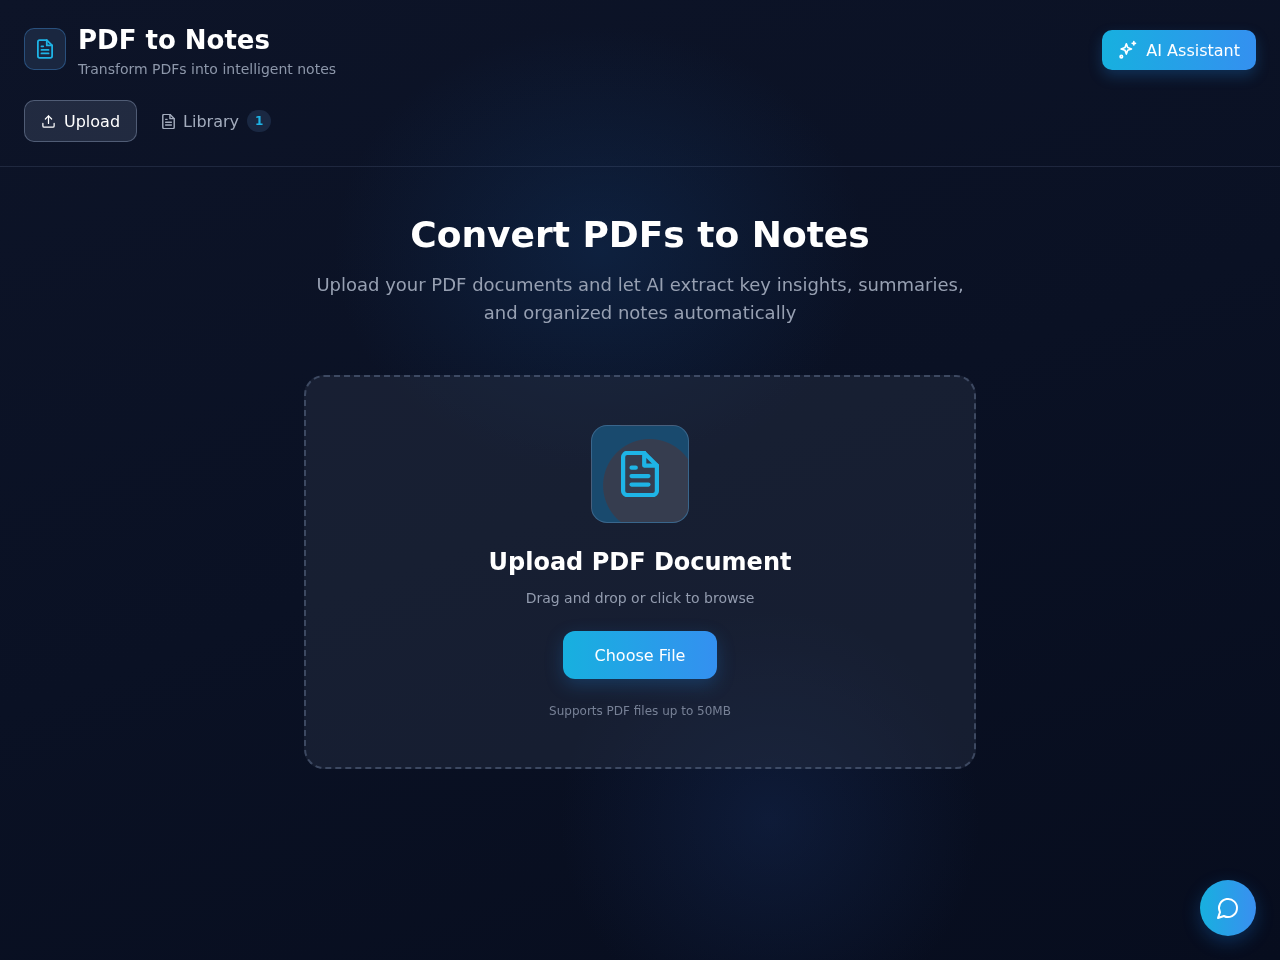 The width and height of the screenshot is (1280, 960). I want to click on nav-tab: Library 1, so click(217, 121).